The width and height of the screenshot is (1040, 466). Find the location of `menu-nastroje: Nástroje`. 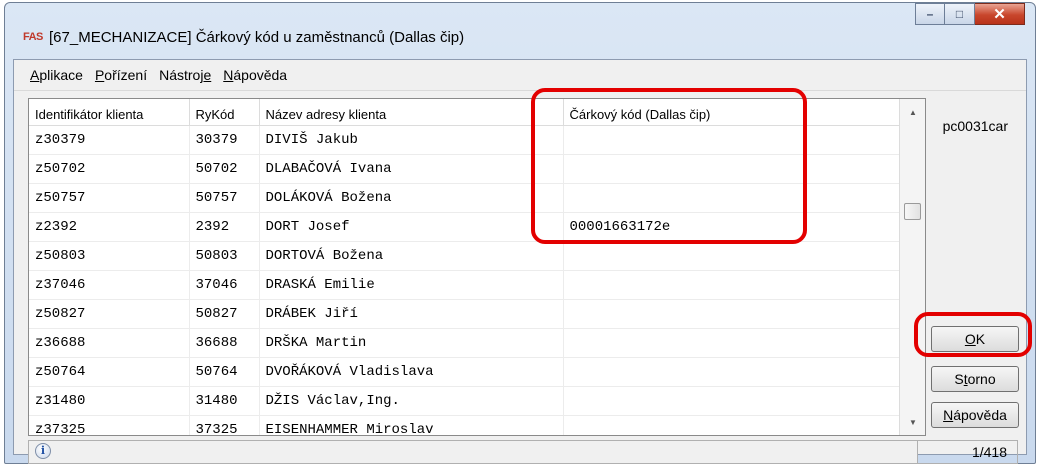

menu-nastroje: Nástroje is located at coordinates (185, 75).